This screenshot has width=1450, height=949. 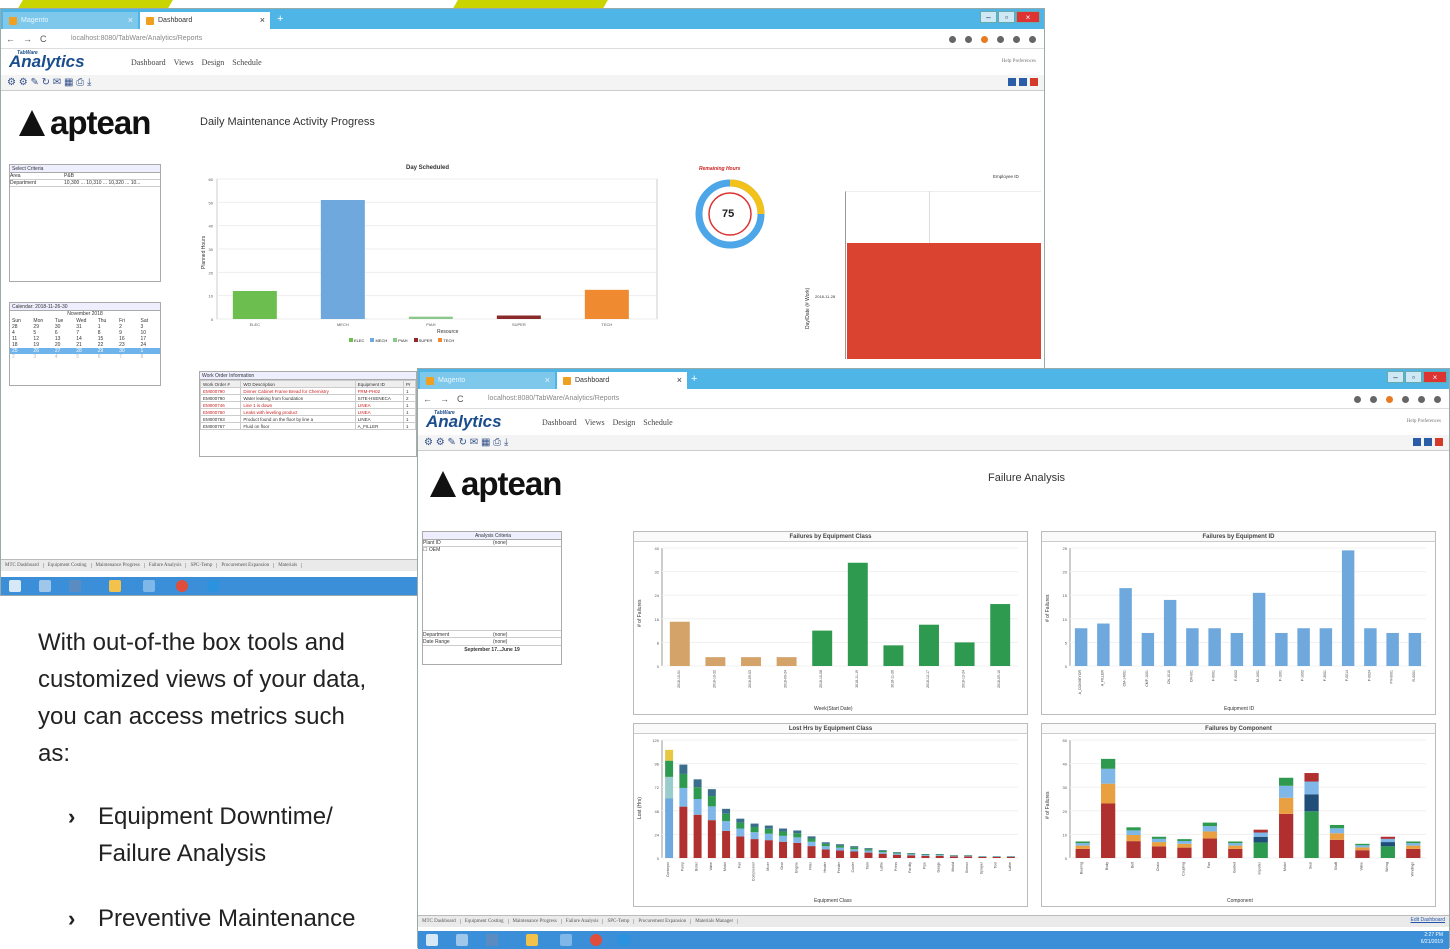 I want to click on table-row: EM000746Line 1 is downLINEA1, so click(x=308, y=405).